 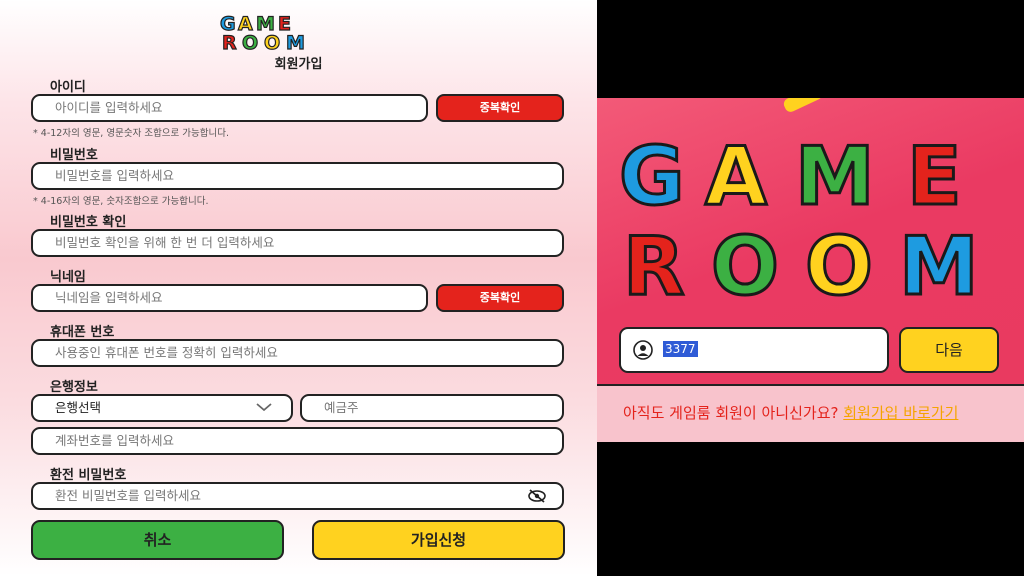 What do you see at coordinates (121, 201) in the screenshot?
I see `password-note: * 4-16자의 영문, 숫자조합으로 가능합니다.` at bounding box center [121, 201].